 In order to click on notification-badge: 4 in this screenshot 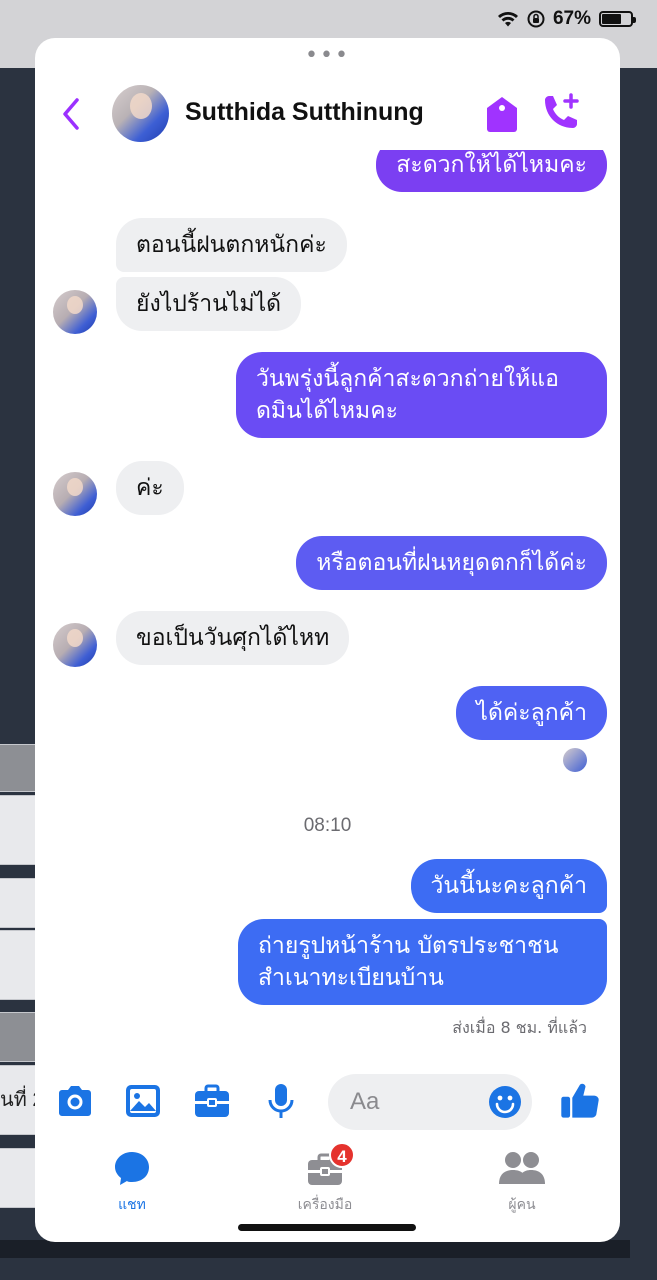, I will do `click(342, 1155)`.